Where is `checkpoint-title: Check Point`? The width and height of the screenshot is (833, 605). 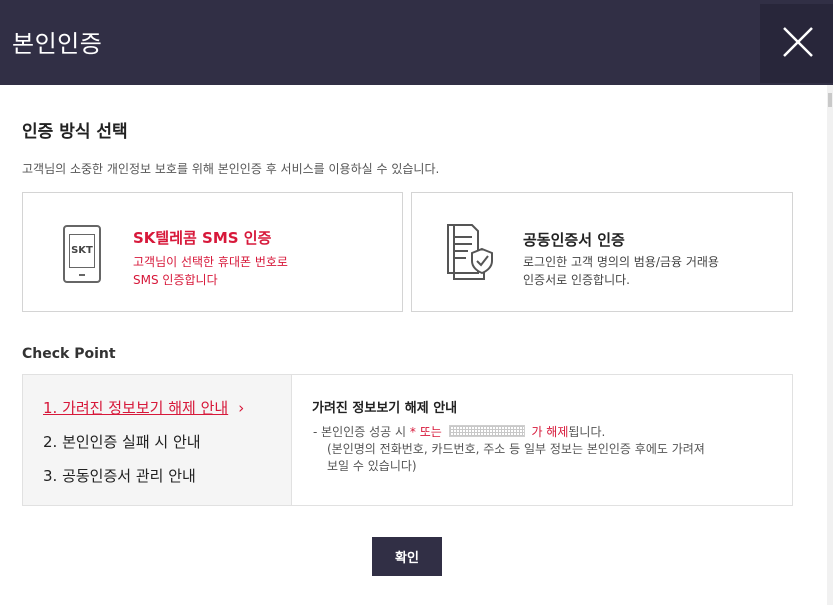 checkpoint-title: Check Point is located at coordinates (69, 354).